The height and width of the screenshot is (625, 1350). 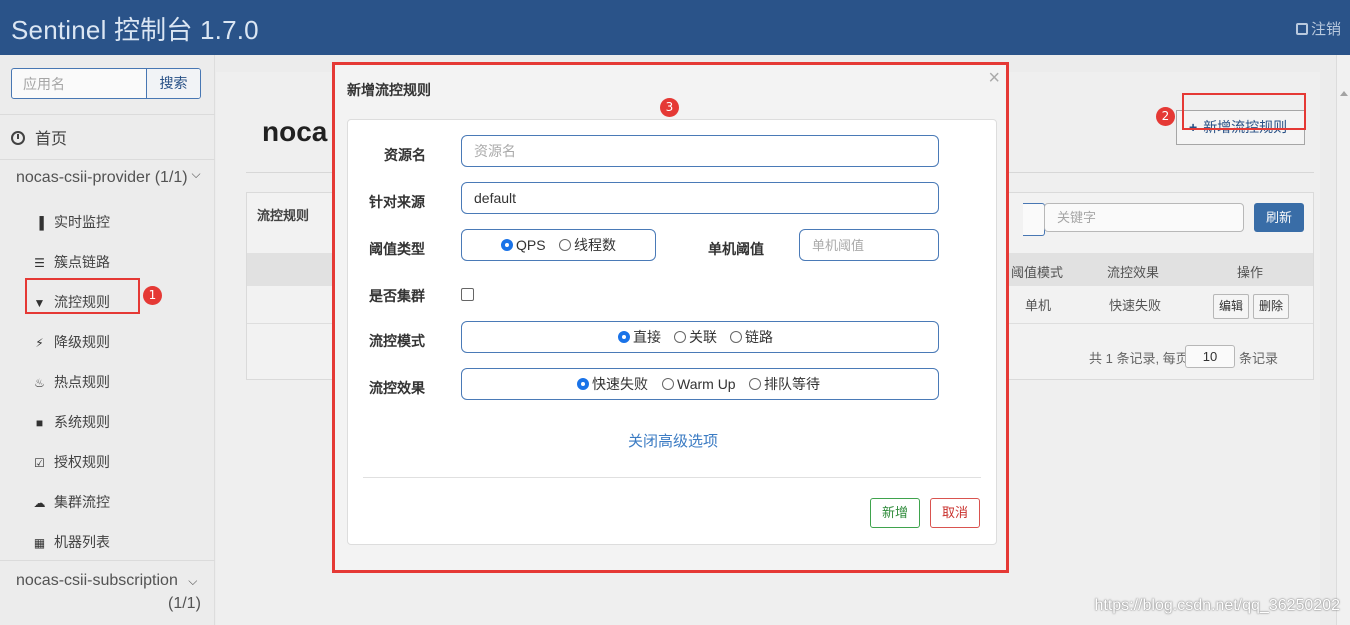 What do you see at coordinates (1244, 111) in the screenshot?
I see `highlight-box-add-rule` at bounding box center [1244, 111].